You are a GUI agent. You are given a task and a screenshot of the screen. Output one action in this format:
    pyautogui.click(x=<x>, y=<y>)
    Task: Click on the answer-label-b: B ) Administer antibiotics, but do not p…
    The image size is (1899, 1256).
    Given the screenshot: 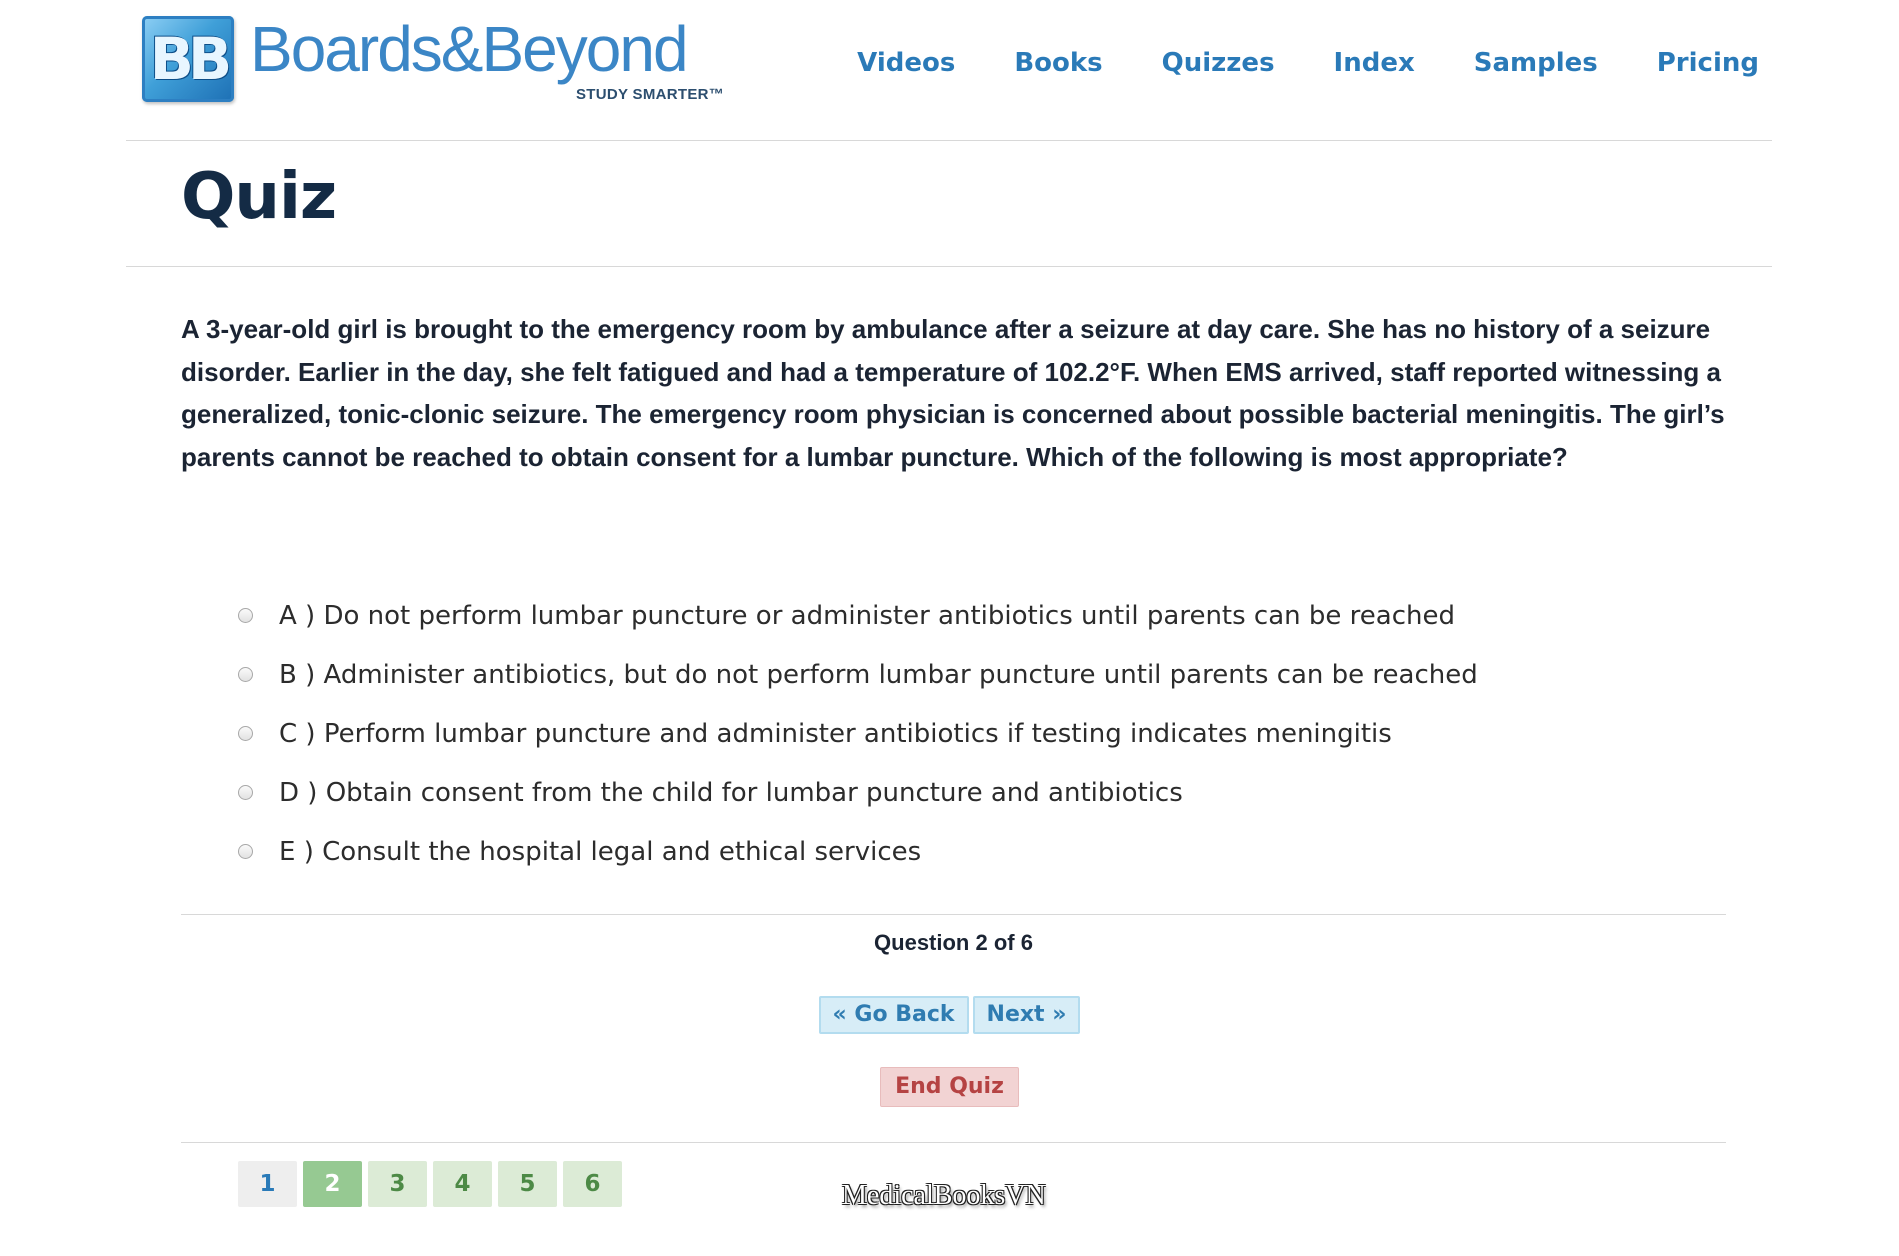 What is the action you would take?
    pyautogui.click(x=878, y=674)
    